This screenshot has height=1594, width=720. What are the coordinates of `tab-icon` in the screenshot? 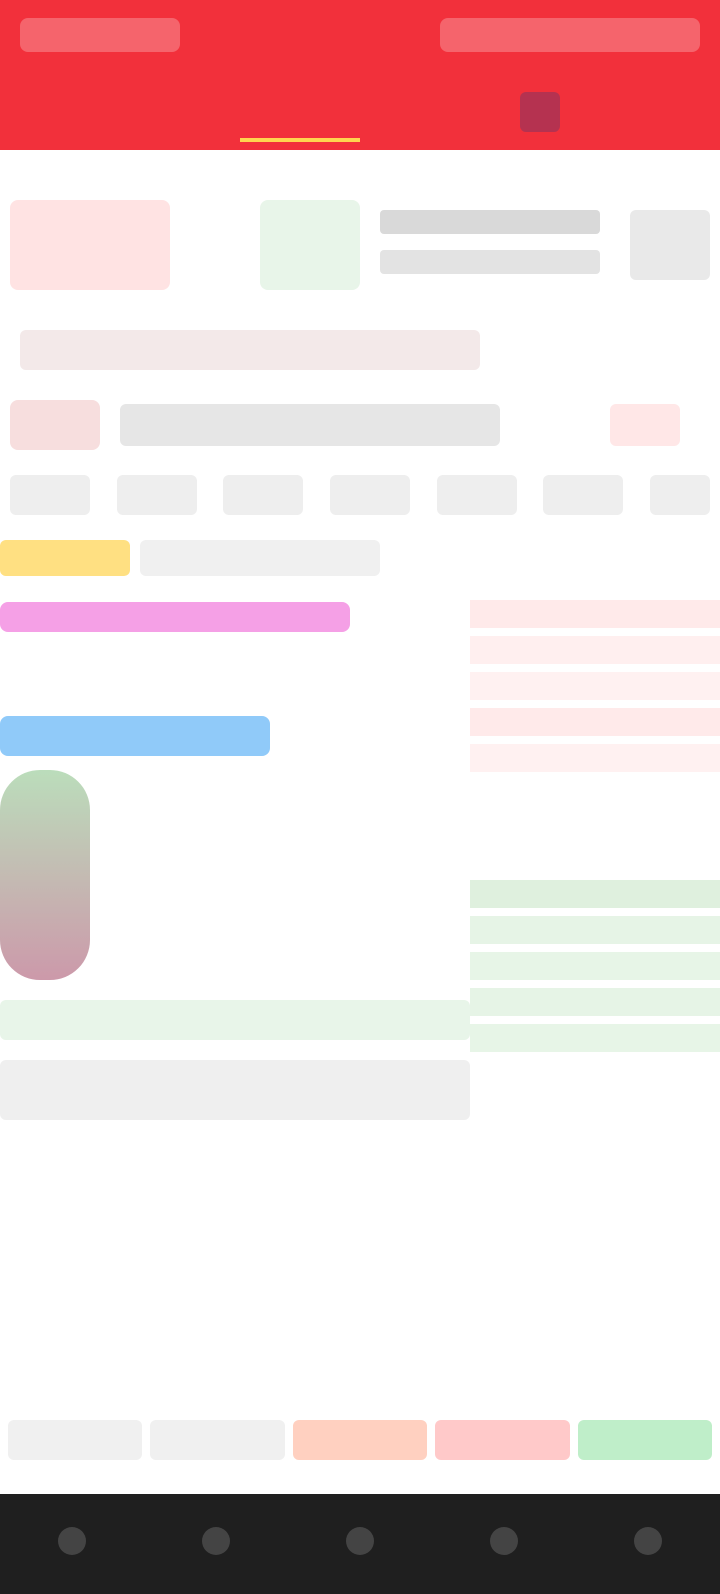 It's located at (540, 112).